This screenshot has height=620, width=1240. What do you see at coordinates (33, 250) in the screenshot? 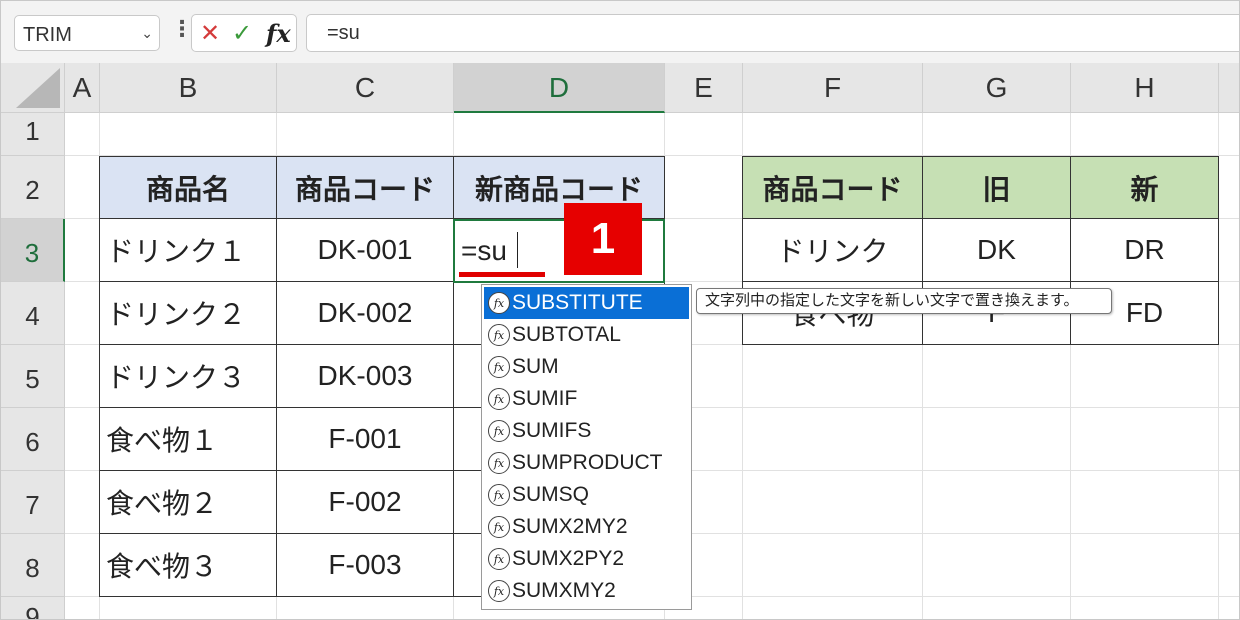
I see `row-header-3: 3` at bounding box center [33, 250].